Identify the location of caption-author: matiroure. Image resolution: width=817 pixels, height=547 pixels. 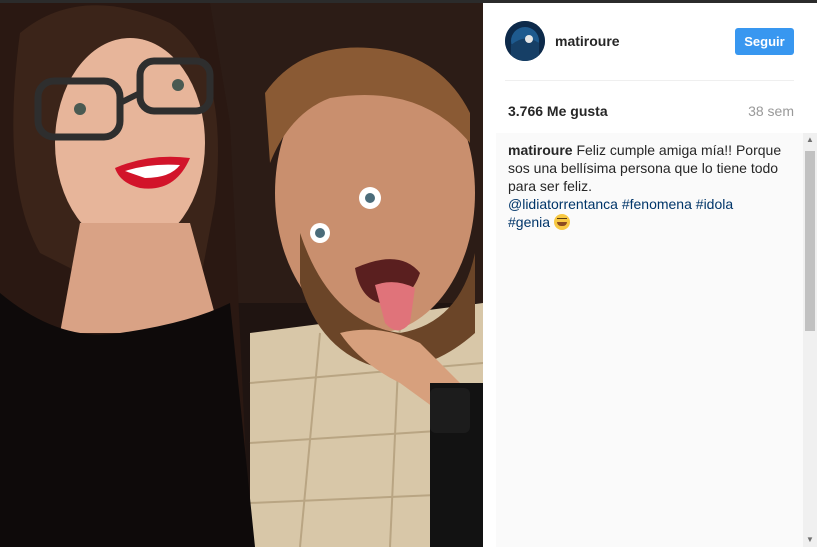
(540, 150).